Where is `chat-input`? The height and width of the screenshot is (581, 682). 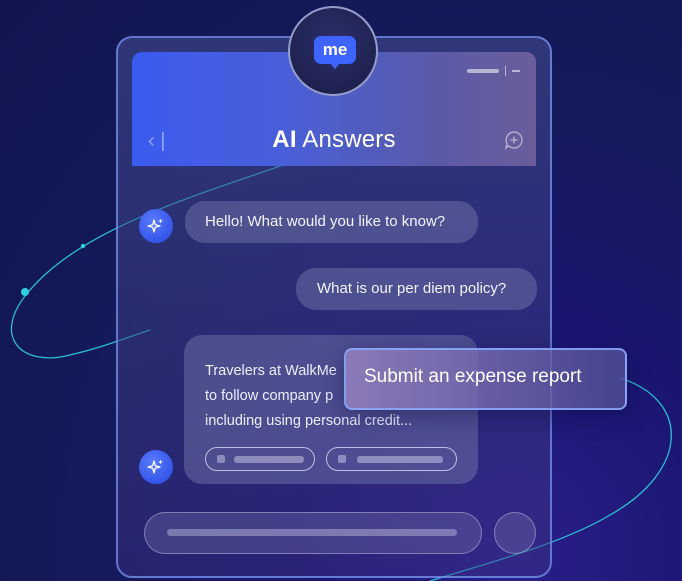
chat-input is located at coordinates (313, 533).